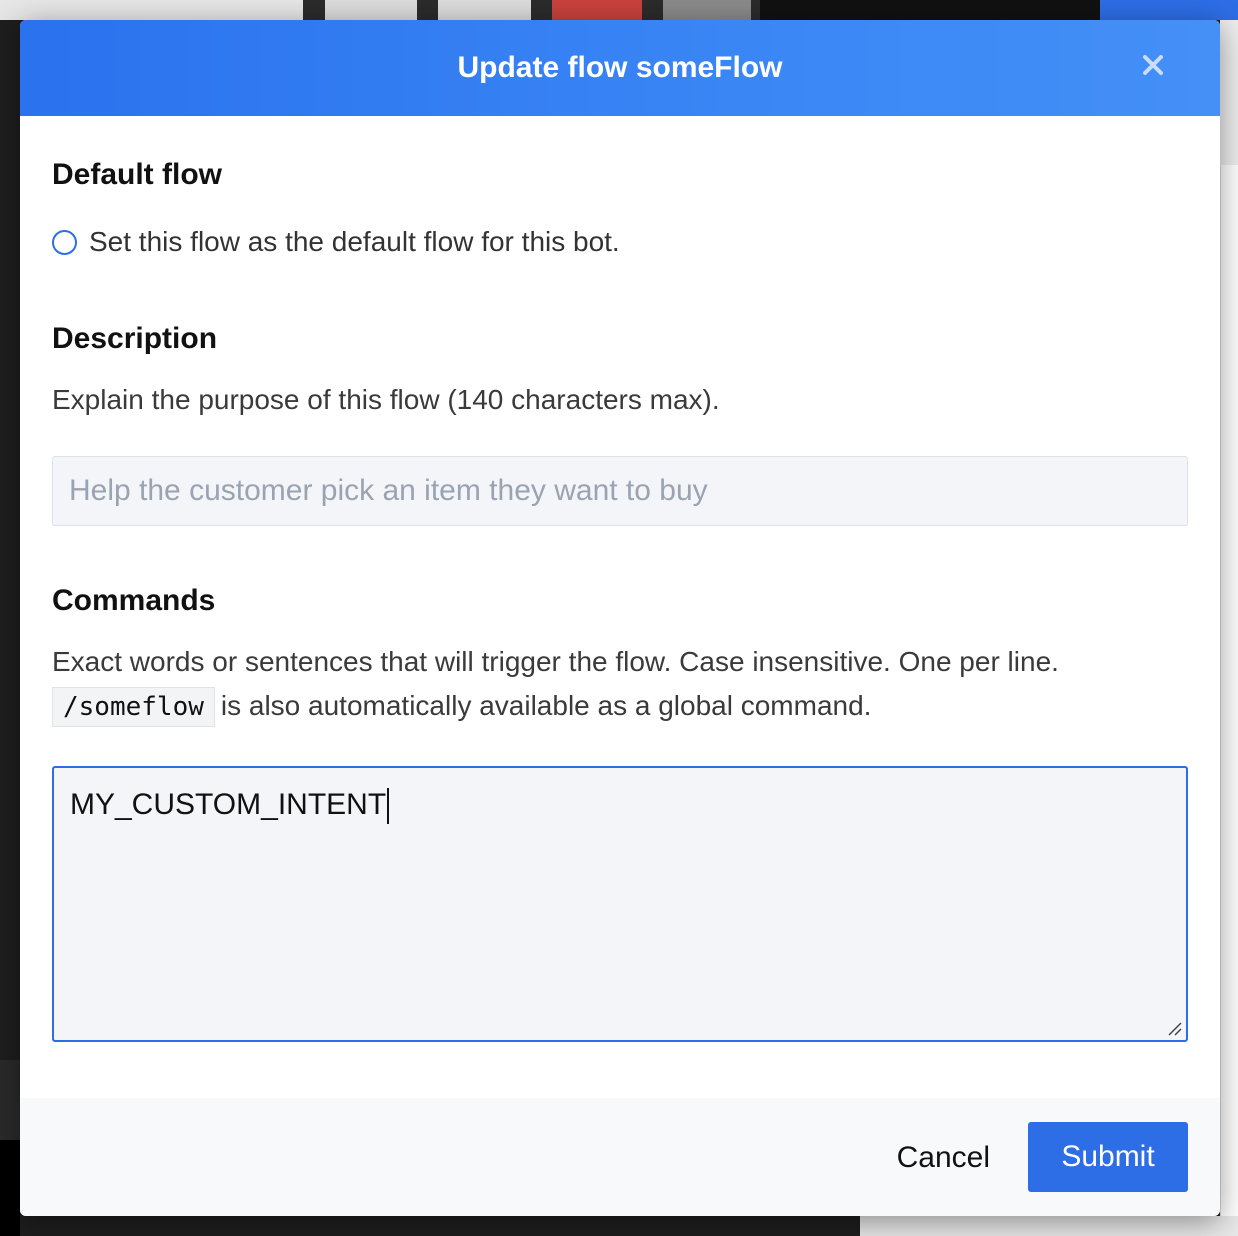  Describe the element at coordinates (10, 1100) in the screenshot. I see `background-left-panel` at that location.